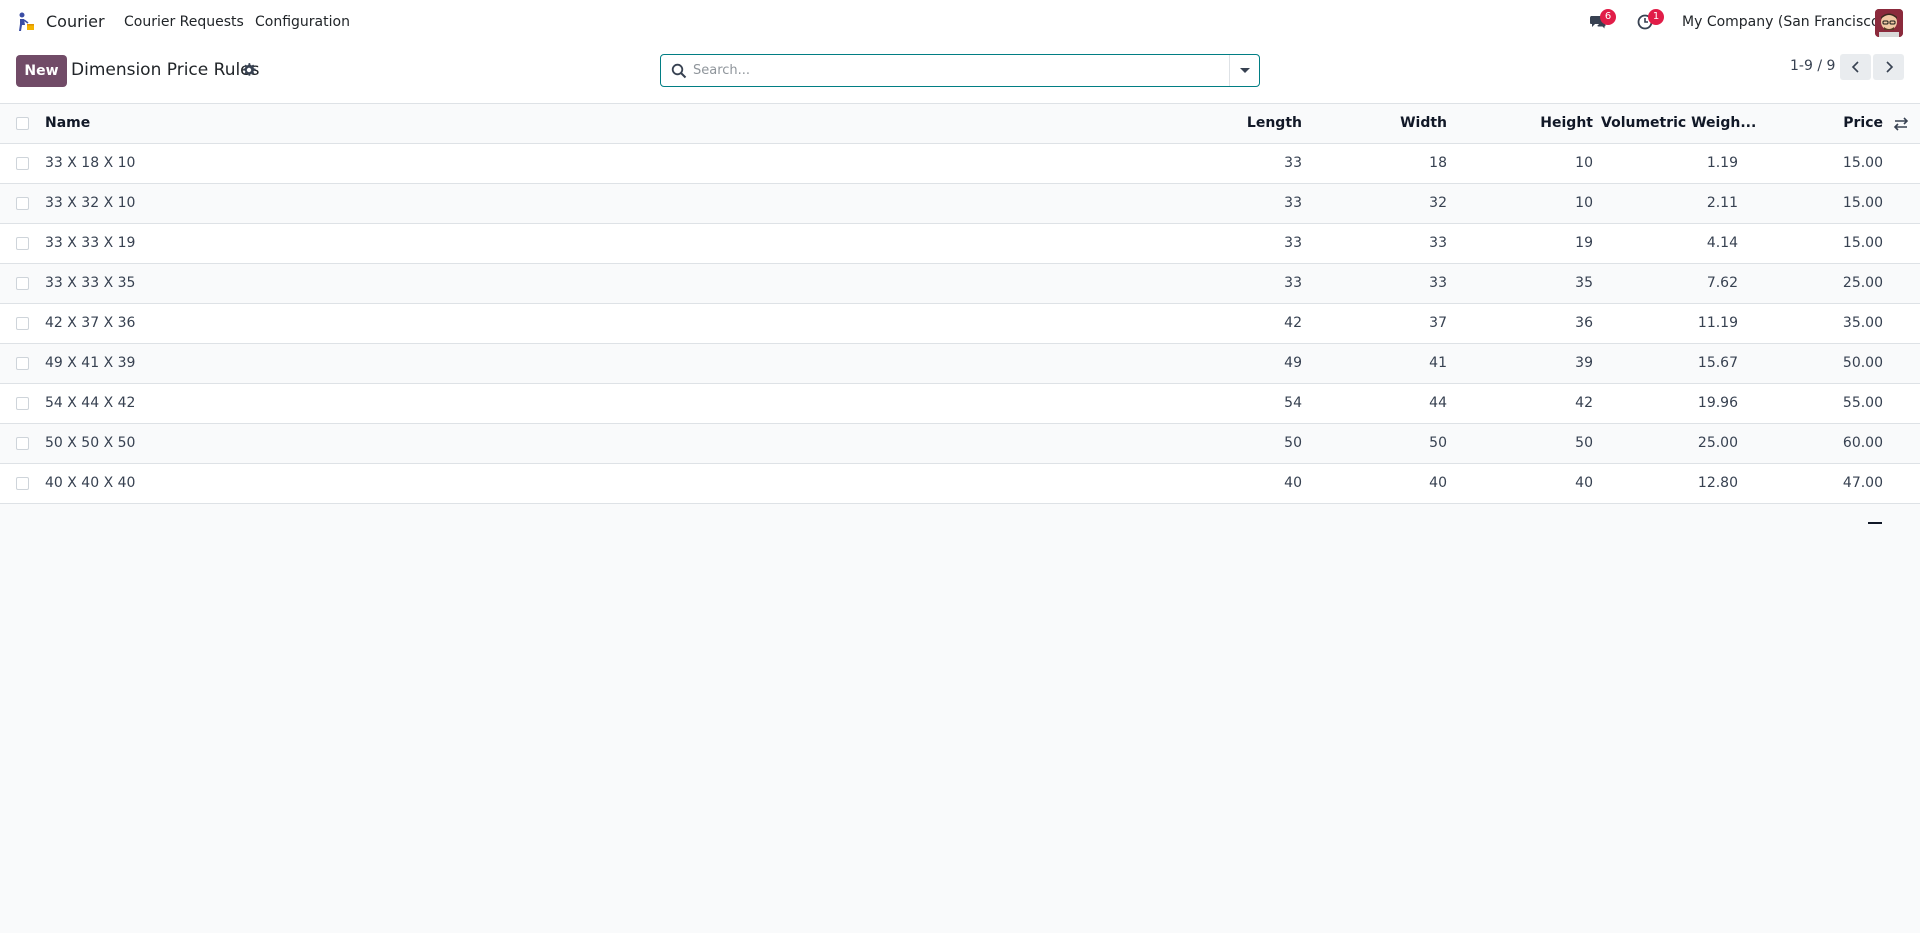 The width and height of the screenshot is (1920, 933). Describe the element at coordinates (1862, 483) in the screenshot. I see `cell-price: 47.00` at that location.